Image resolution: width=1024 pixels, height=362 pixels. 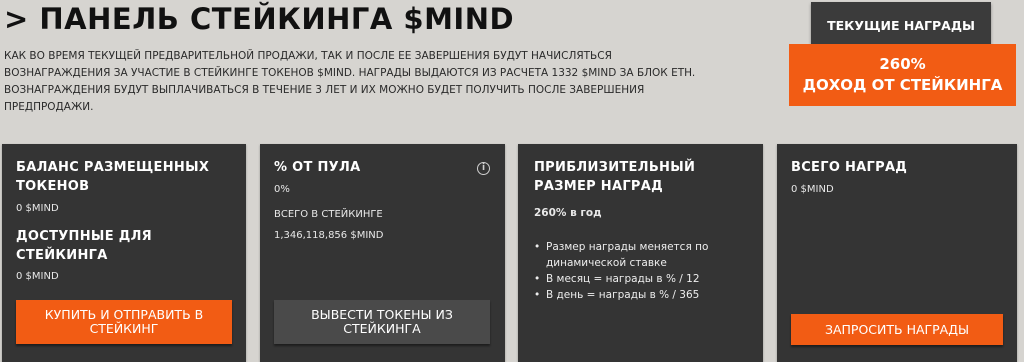 I want to click on buy-and-stake-button: КУПИТЬ И ОТПРАВИТЬ В СТЕЙКИНГ, so click(x=124, y=322).